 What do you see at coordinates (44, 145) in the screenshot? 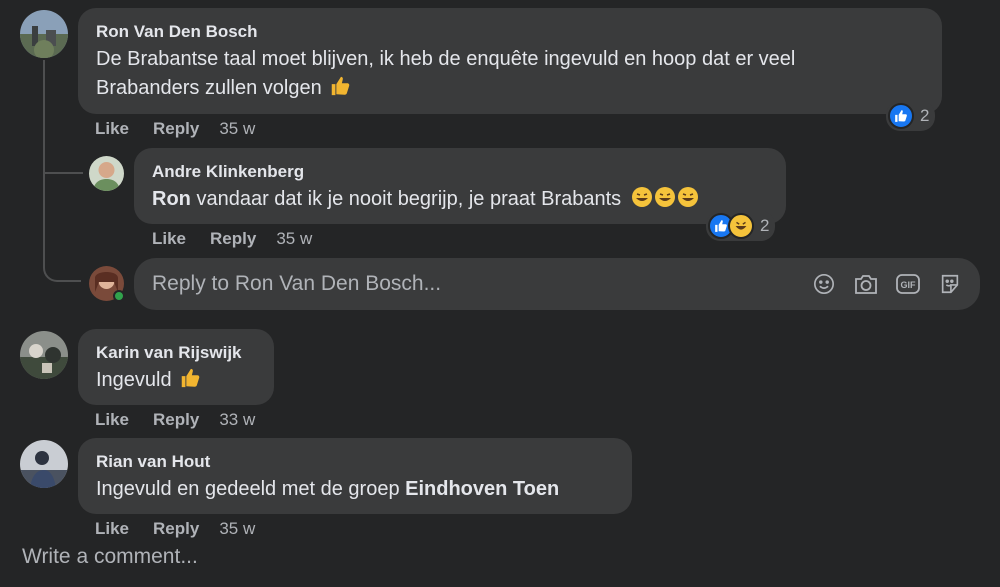
I see `thread-line` at bounding box center [44, 145].